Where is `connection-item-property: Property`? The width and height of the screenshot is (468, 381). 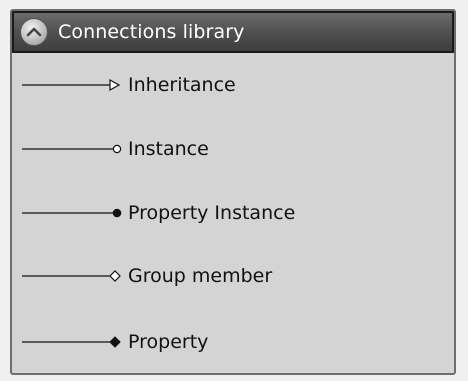 connection-item-property: Property is located at coordinates (227, 342).